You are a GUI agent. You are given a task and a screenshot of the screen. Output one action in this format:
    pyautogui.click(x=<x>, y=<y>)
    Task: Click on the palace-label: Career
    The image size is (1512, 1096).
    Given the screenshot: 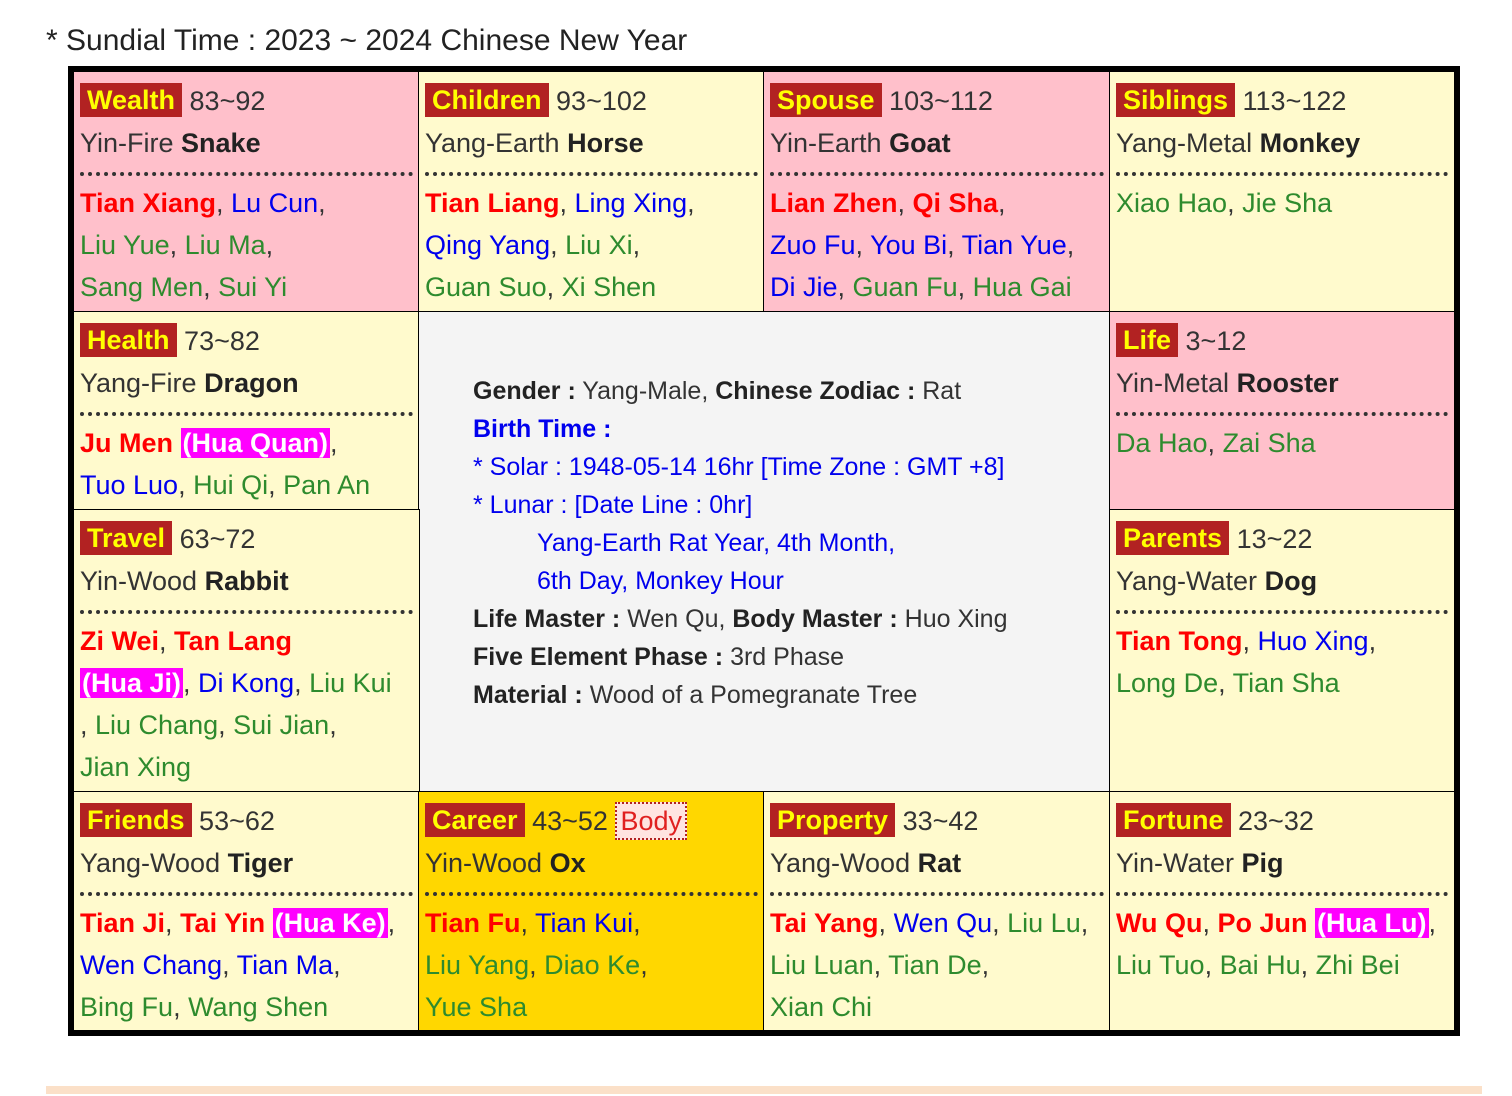 What is the action you would take?
    pyautogui.click(x=475, y=820)
    